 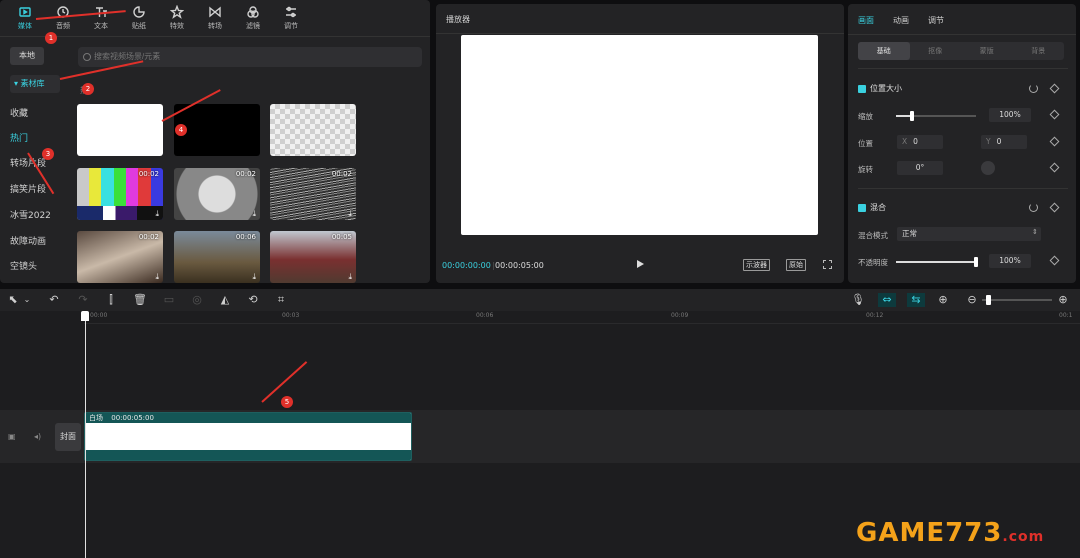 What do you see at coordinates (217, 257) in the screenshot?
I see `thumbnail-photo: 00:06 ⤓` at bounding box center [217, 257].